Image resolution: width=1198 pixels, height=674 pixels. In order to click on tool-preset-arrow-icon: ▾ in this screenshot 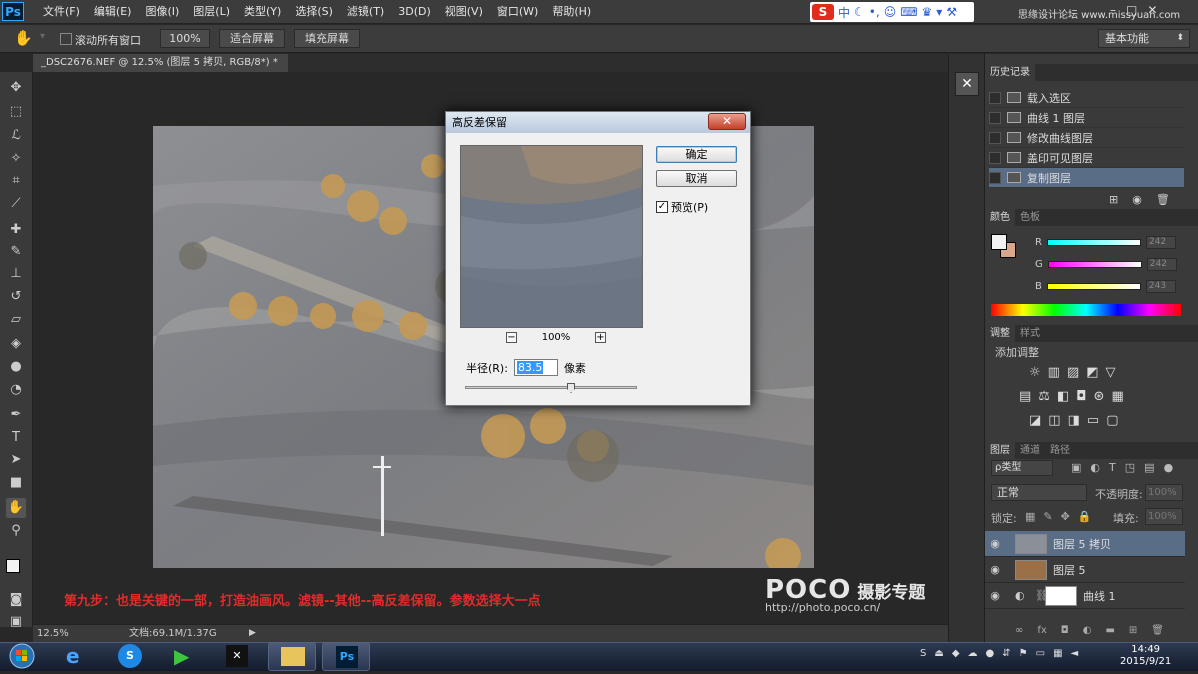, I will do `click(42, 36)`.